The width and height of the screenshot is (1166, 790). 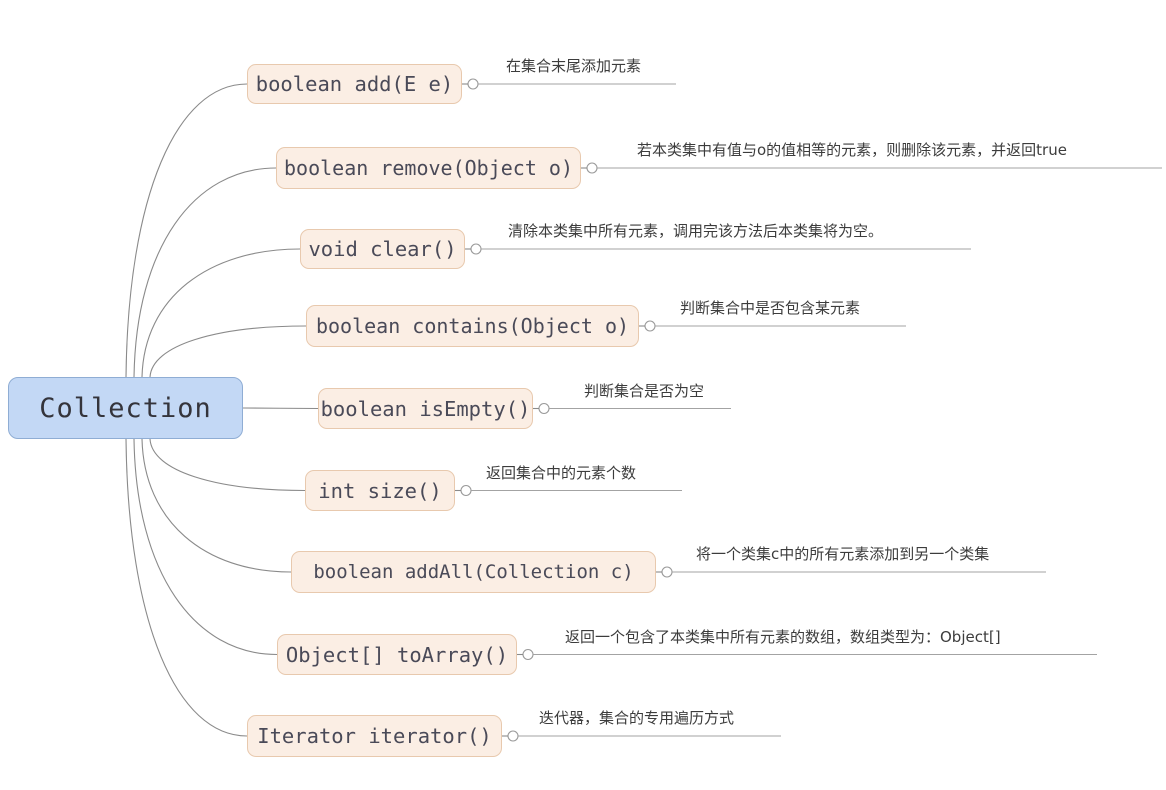 I want to click on branch-note-text: 在集合末尾添加元素, so click(x=574, y=66).